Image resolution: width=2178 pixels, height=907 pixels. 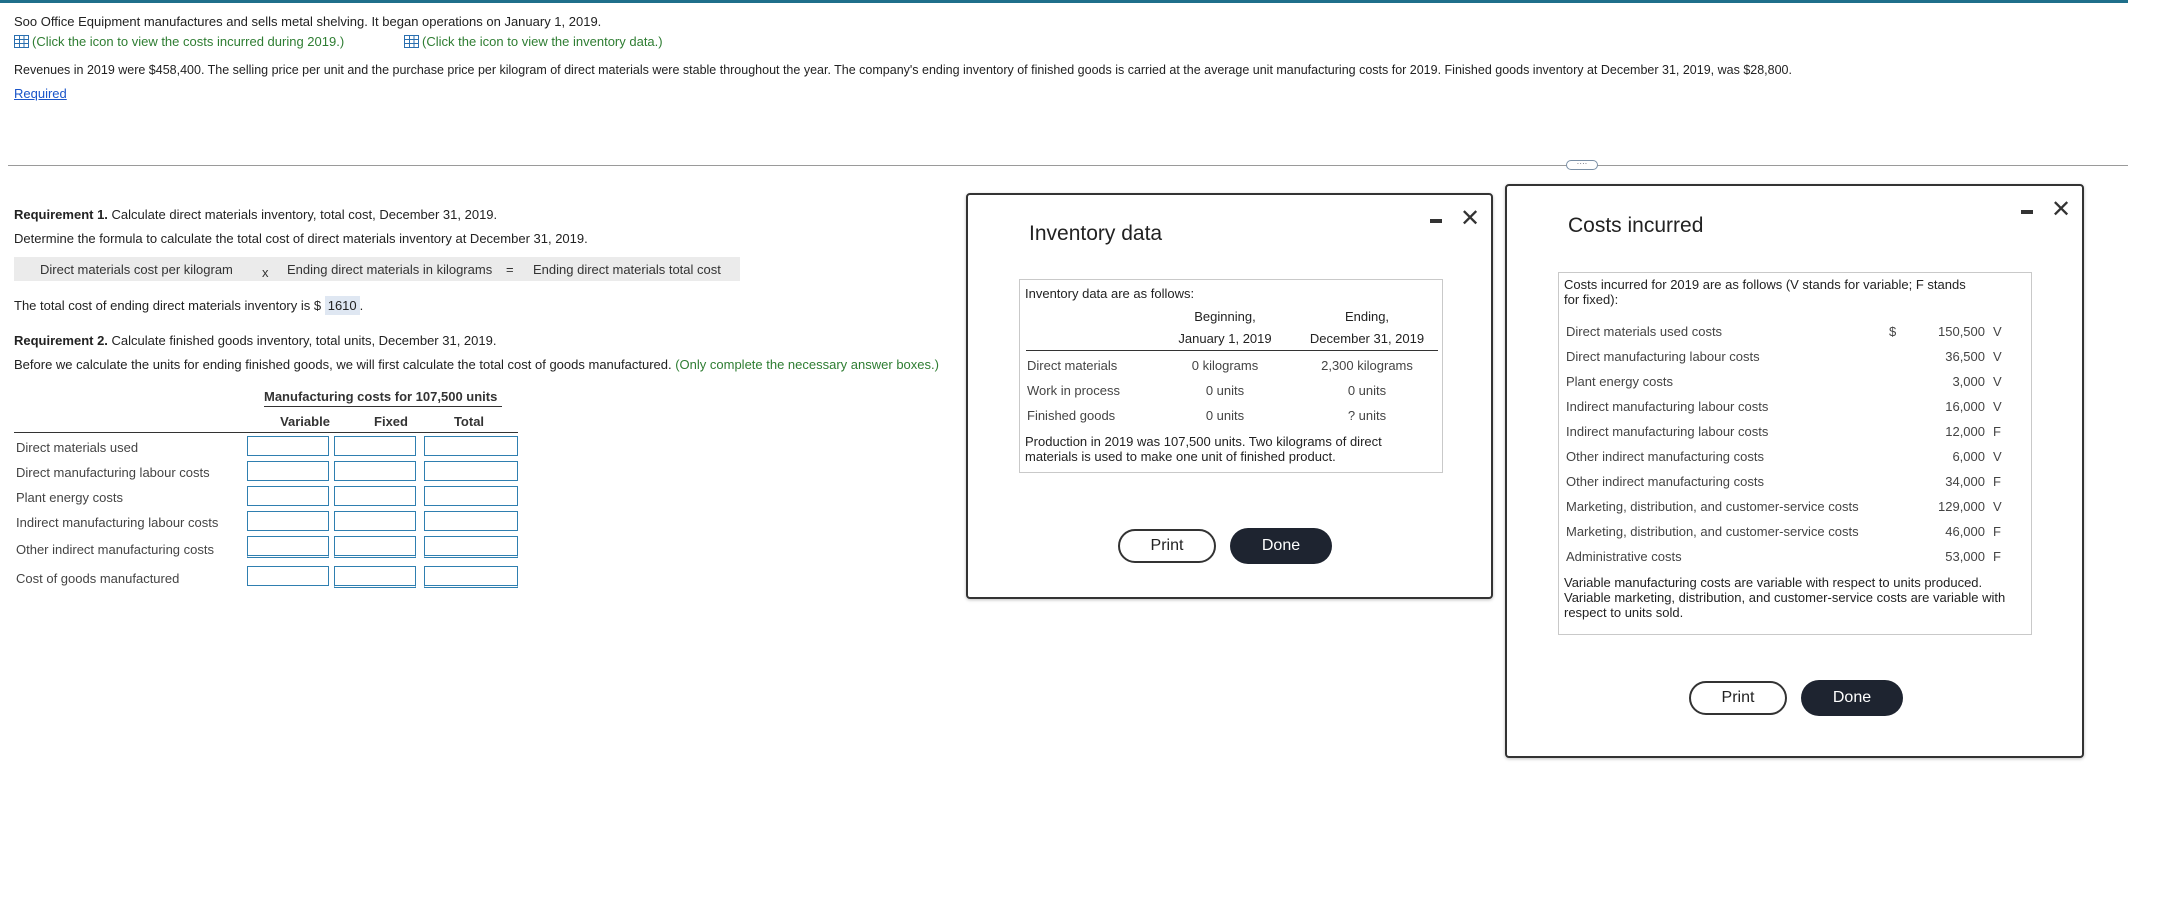 What do you see at coordinates (265, 272) in the screenshot?
I see `formula-operator-multiply: x` at bounding box center [265, 272].